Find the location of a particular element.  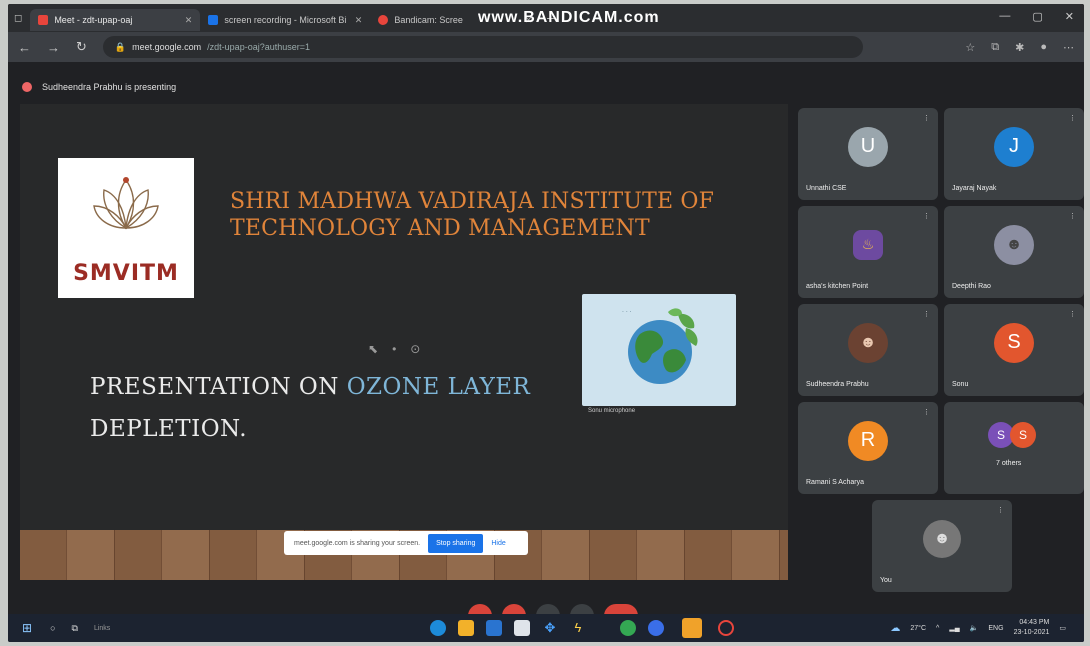

participant-tile-asha: ♨ ⋮ asha's kitchen Point is located at coordinates (868, 252).